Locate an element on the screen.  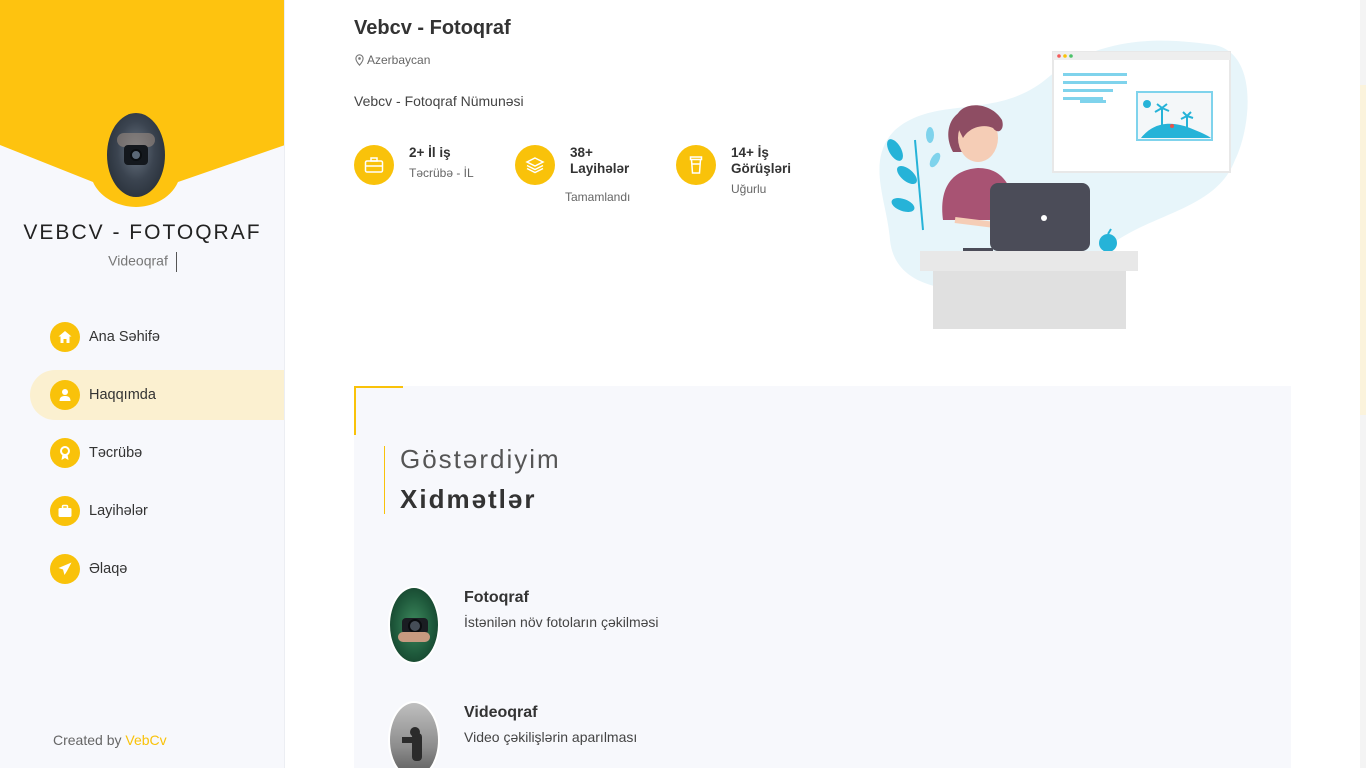
nav-label: Təcrübə is located at coordinates (116, 453).